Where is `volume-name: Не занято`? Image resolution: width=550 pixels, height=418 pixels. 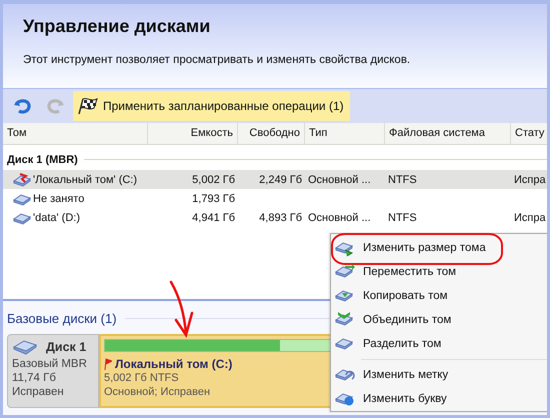 volume-name: Не занято is located at coordinates (58, 198).